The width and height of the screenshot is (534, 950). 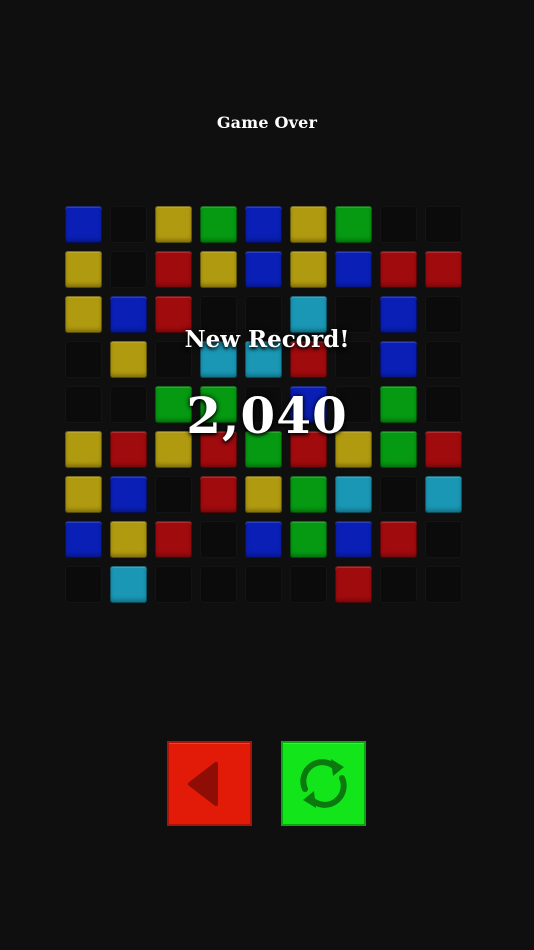 I want to click on restart-icon, so click(x=323, y=783).